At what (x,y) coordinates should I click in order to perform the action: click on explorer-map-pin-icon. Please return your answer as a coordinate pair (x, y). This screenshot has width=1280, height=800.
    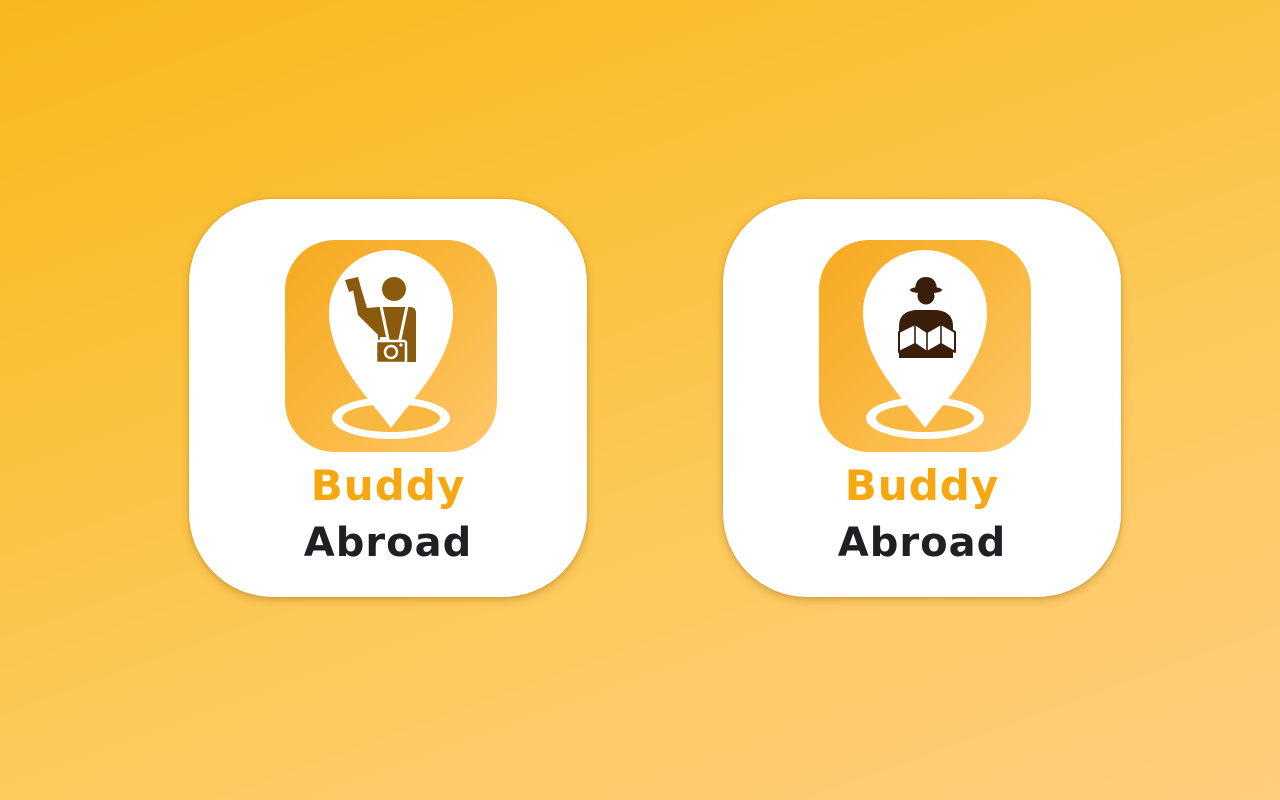
    Looking at the image, I should click on (925, 344).